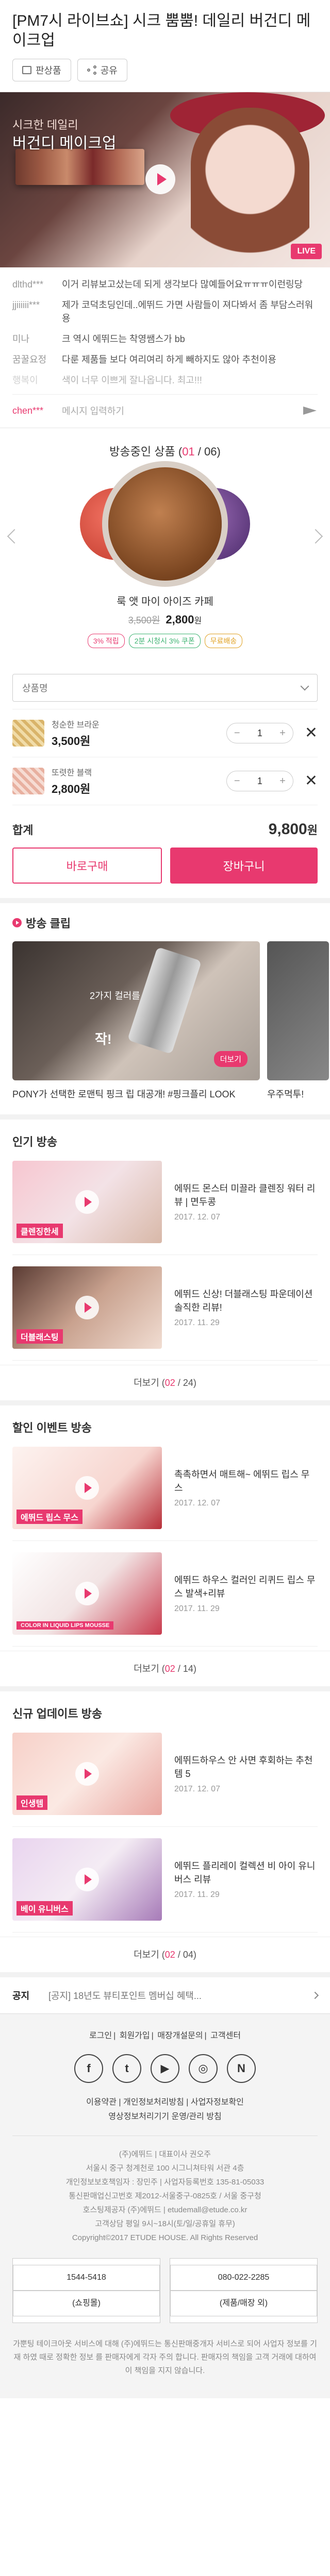 The width and height of the screenshot is (330, 2576). I want to click on item-thumbnail: 에뛰드 립스 무스, so click(87, 1488).